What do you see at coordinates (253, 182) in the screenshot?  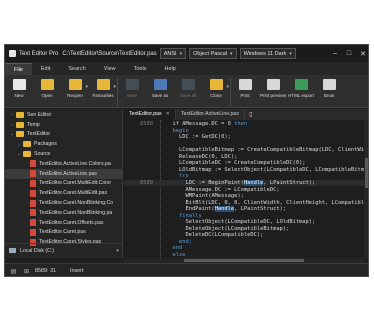 I see `search-highlight: Handle` at bounding box center [253, 182].